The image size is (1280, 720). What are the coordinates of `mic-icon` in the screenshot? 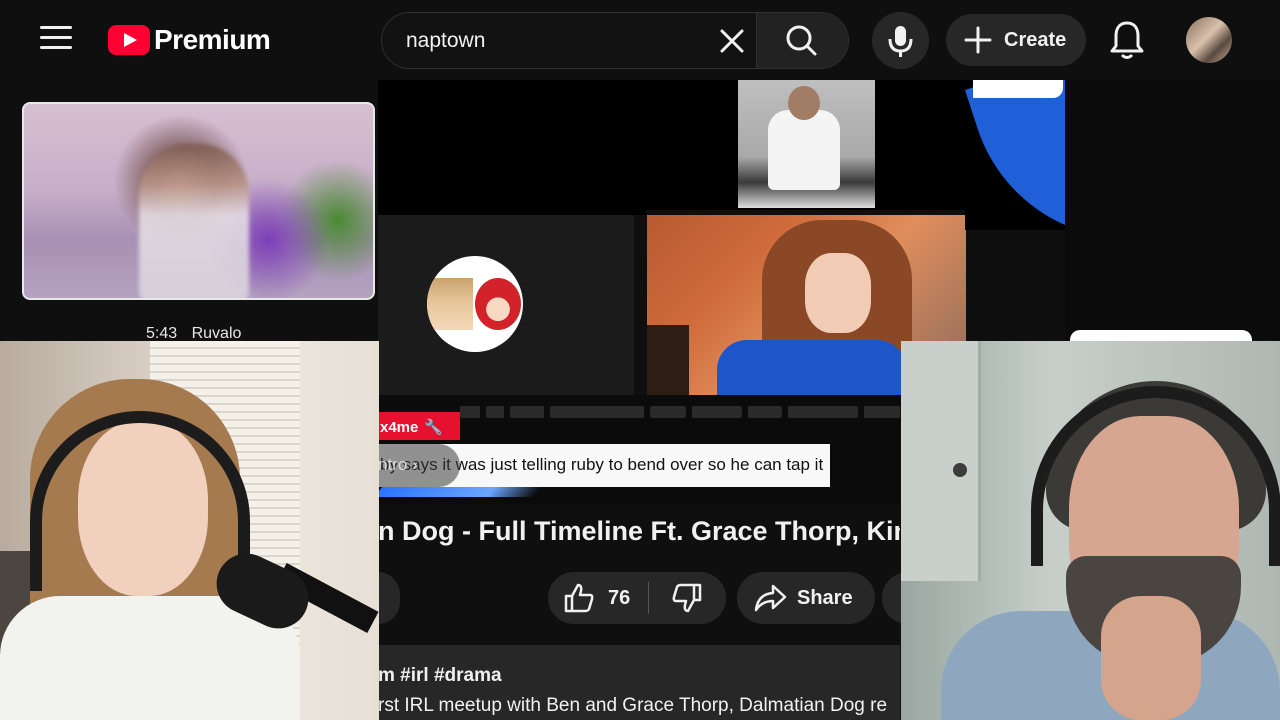 It's located at (900, 41).